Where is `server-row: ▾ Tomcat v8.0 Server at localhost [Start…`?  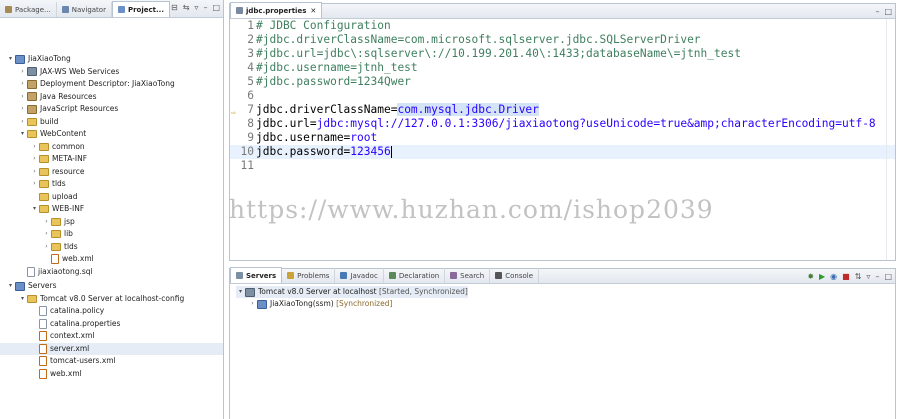 server-row: ▾ Tomcat v8.0 Server at localhost [Start… is located at coordinates (352, 292).